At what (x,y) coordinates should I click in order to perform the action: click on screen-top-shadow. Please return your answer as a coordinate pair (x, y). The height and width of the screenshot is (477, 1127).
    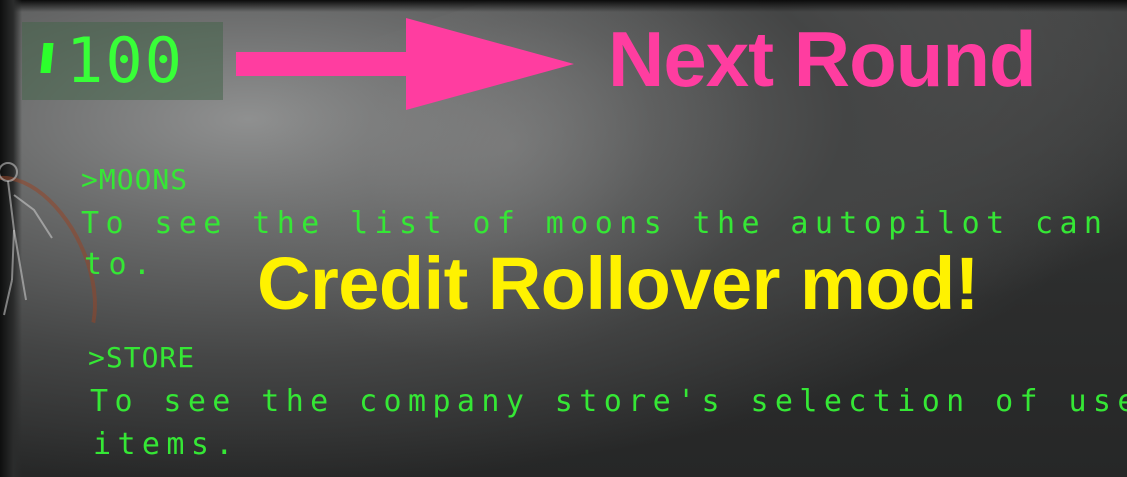
    Looking at the image, I should click on (563, 6).